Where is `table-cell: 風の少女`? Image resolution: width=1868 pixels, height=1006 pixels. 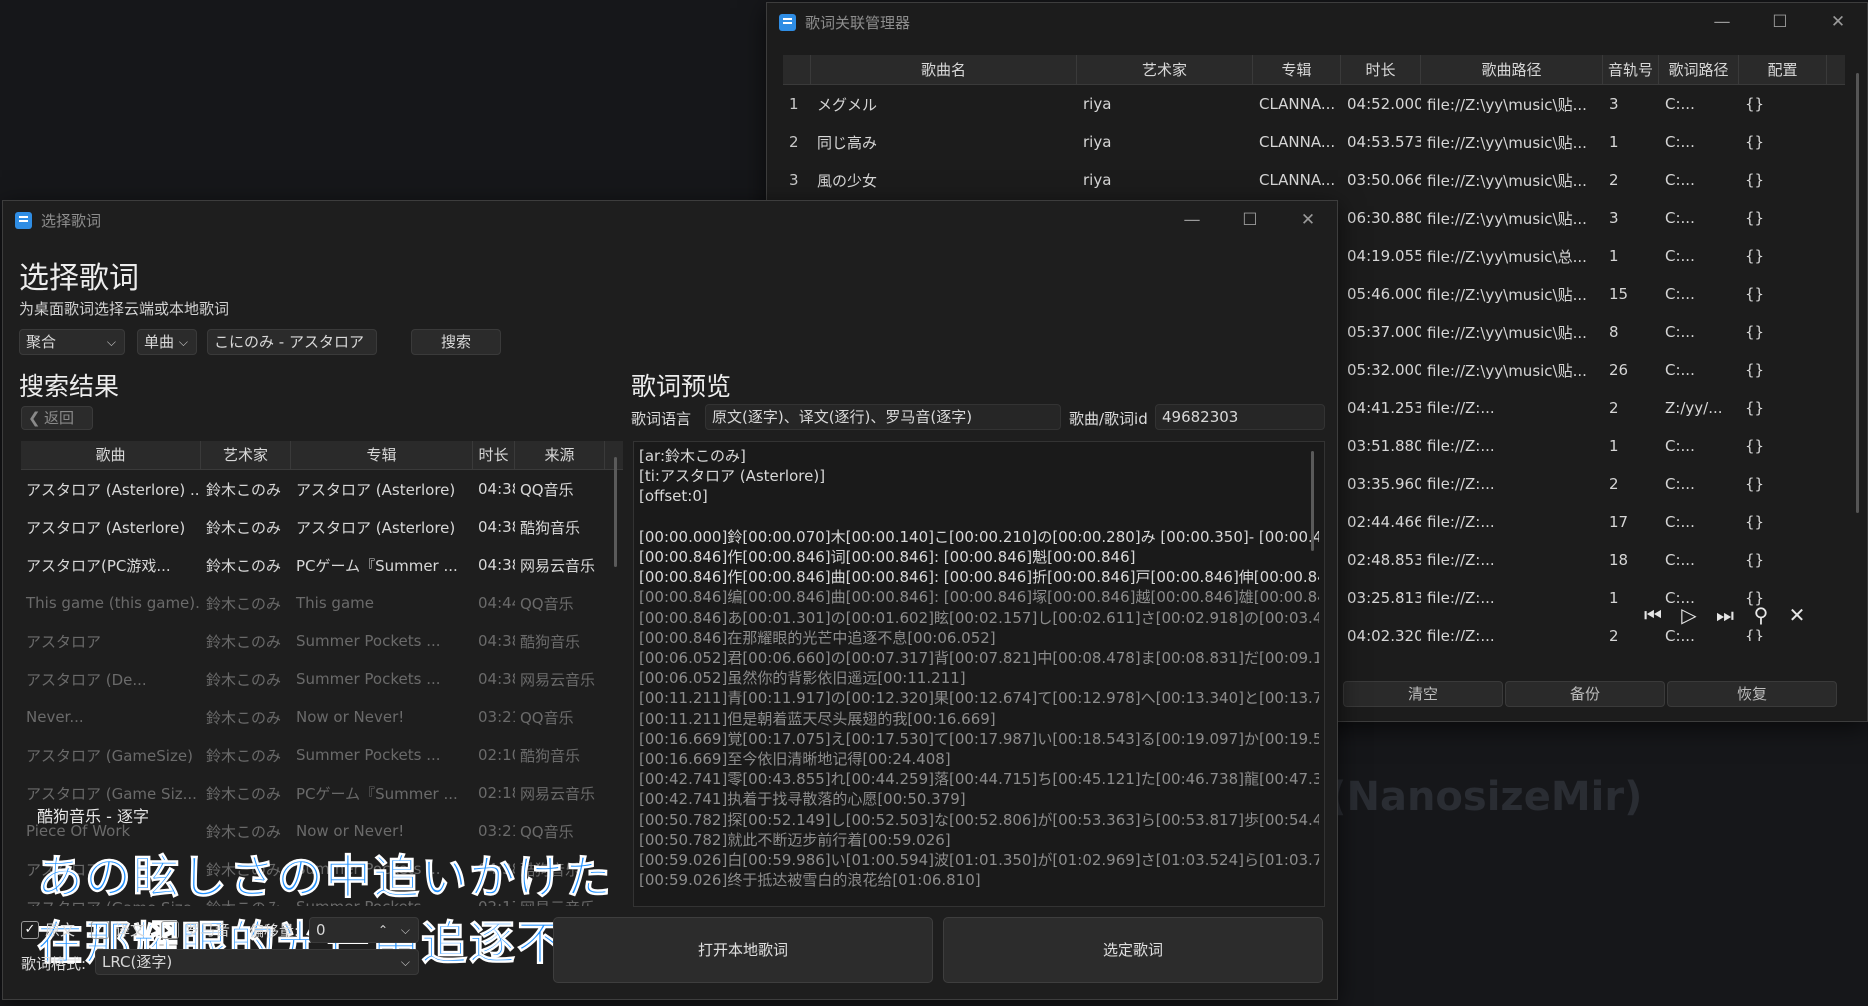
table-cell: 風の少女 is located at coordinates (847, 180).